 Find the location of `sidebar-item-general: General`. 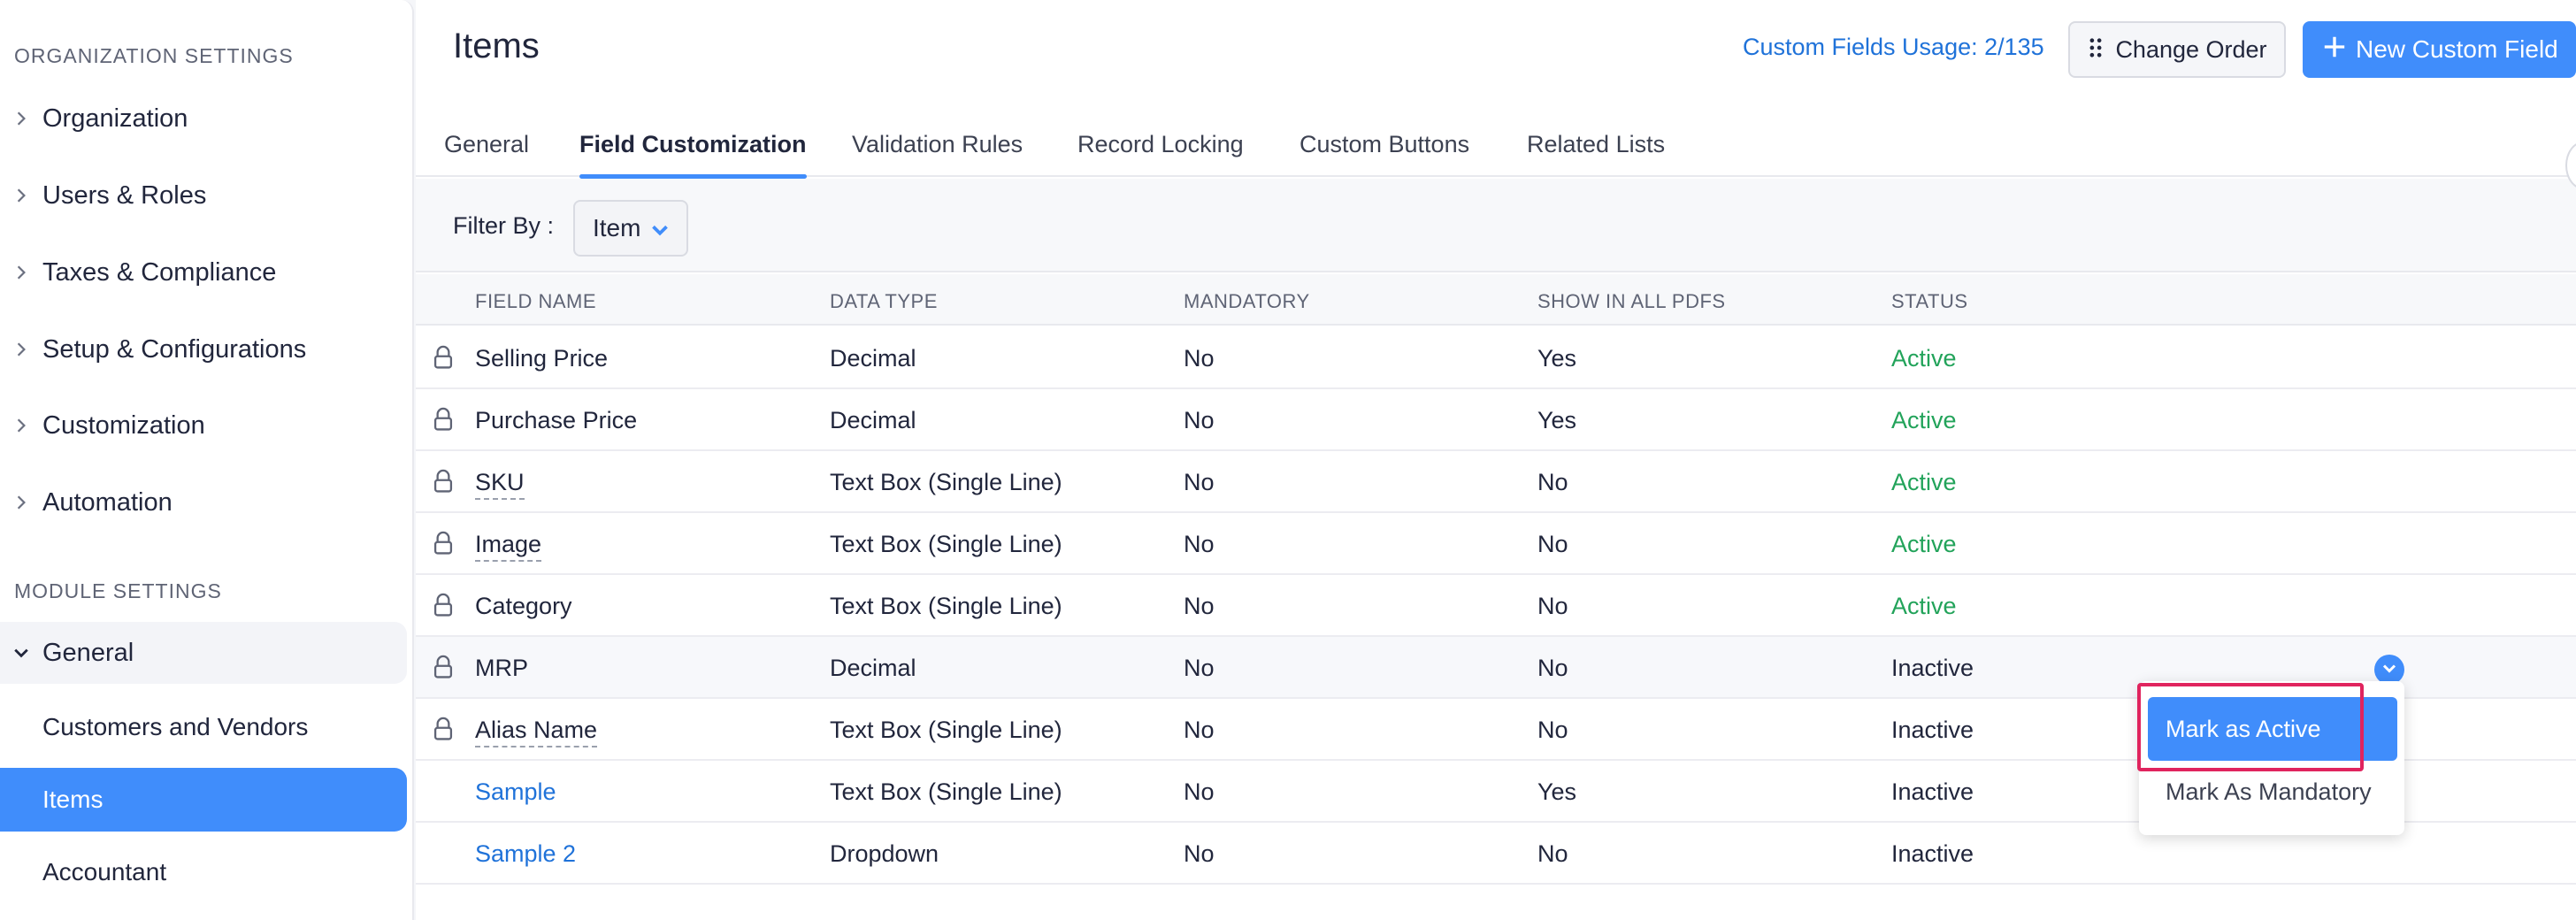

sidebar-item-general: General is located at coordinates (203, 653).